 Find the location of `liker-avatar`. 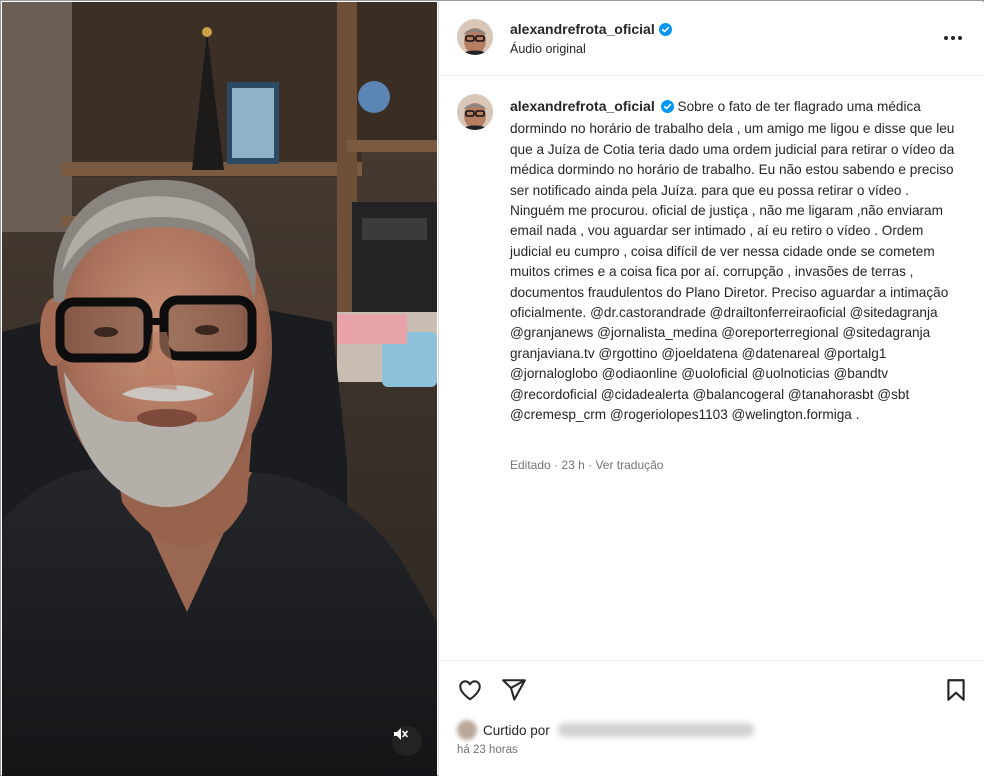

liker-avatar is located at coordinates (467, 730).